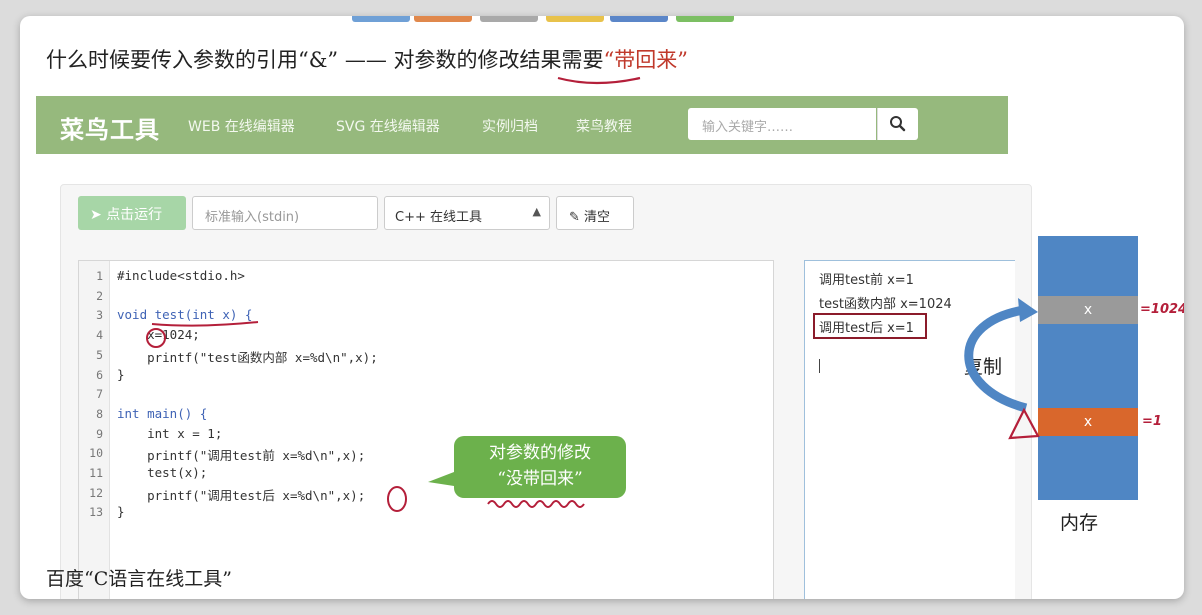 The height and width of the screenshot is (615, 1202). Describe the element at coordinates (99, 315) in the screenshot. I see `line-number: 3` at that location.